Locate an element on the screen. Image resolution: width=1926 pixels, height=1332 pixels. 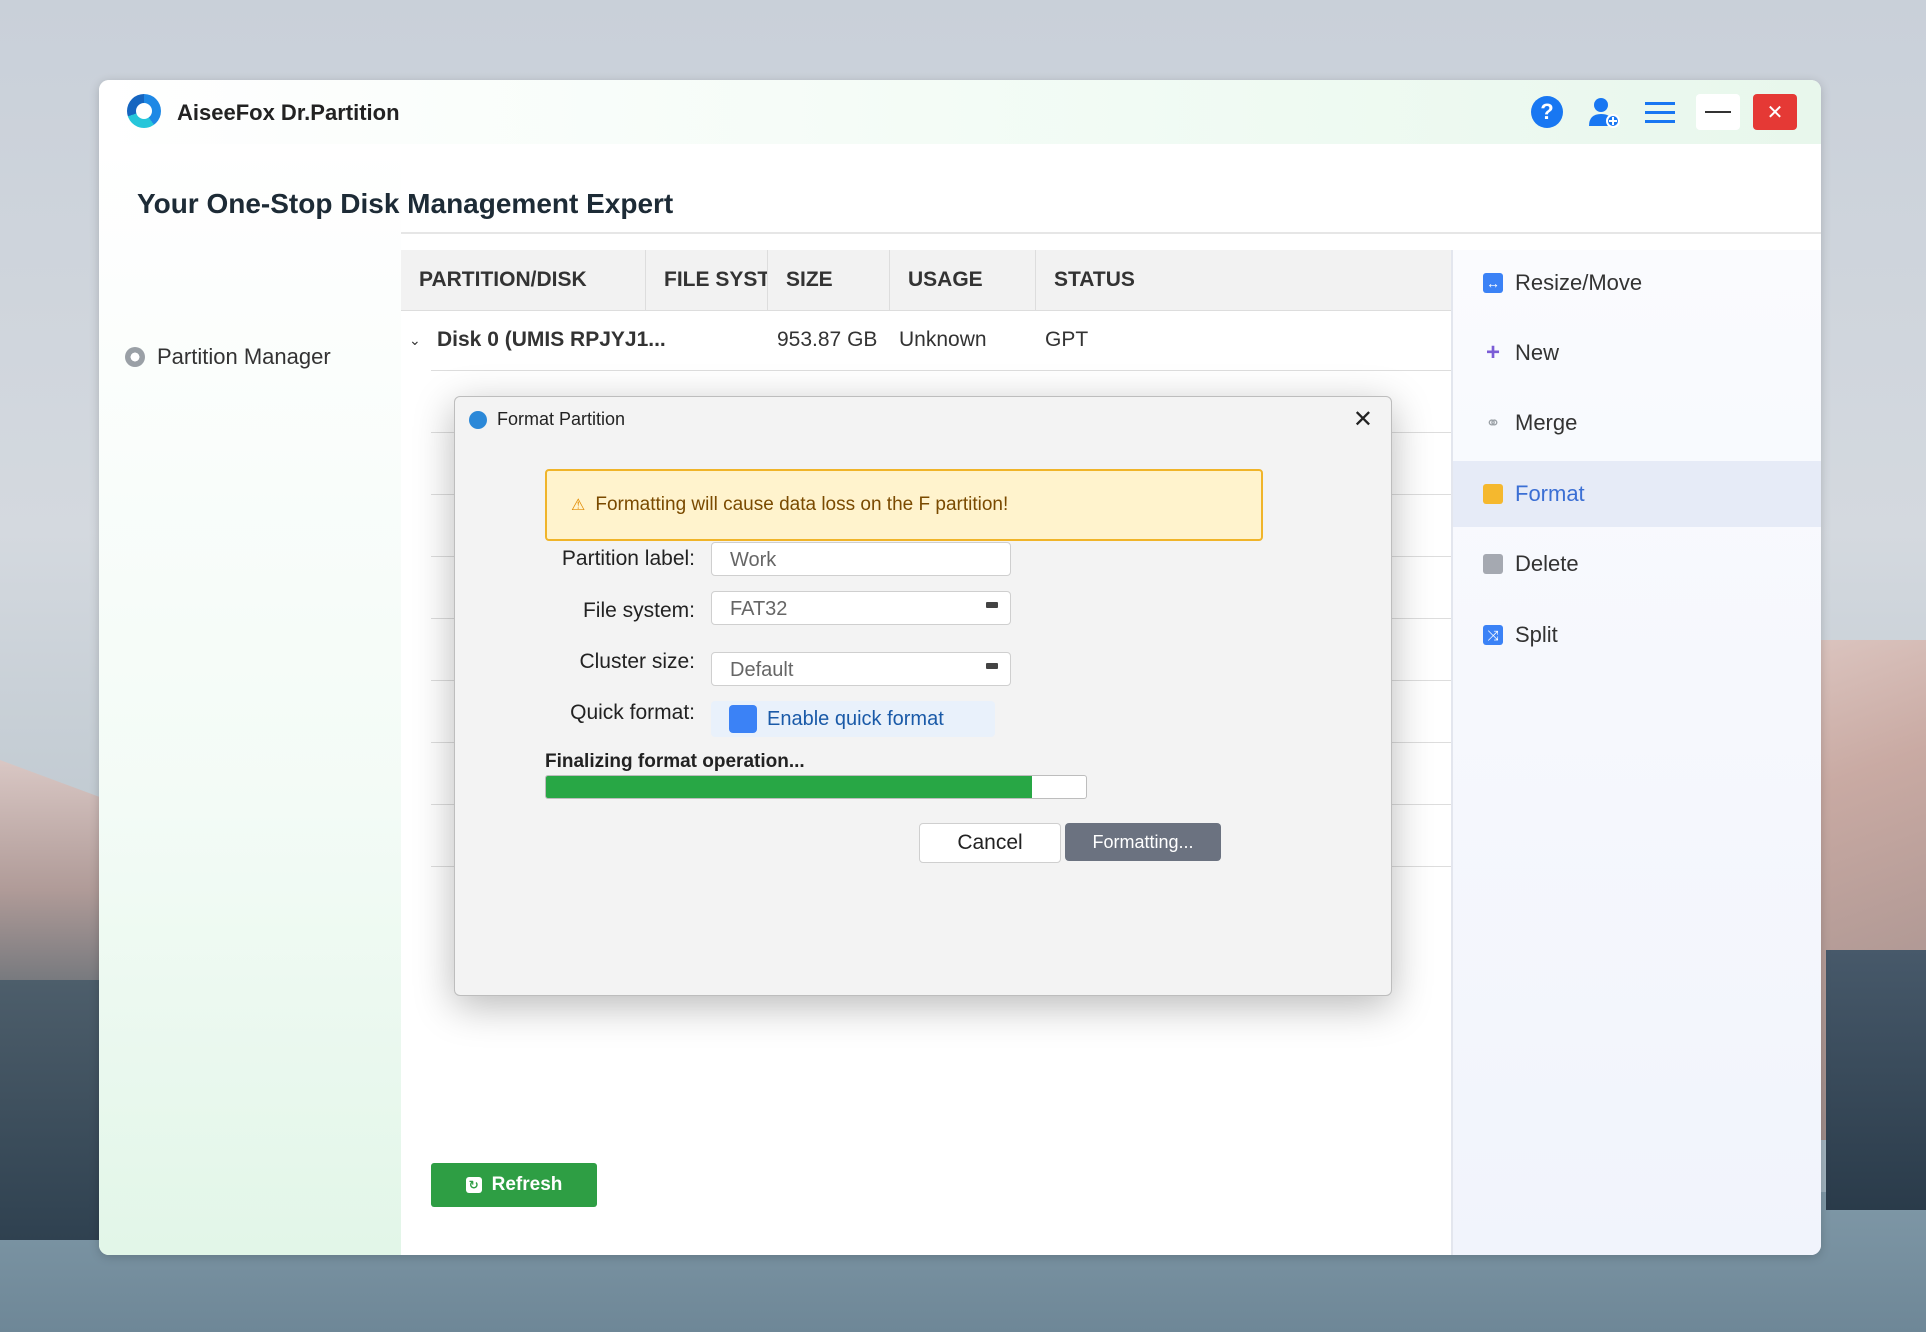
col-status: STATUS is located at coordinates (1243, 280).